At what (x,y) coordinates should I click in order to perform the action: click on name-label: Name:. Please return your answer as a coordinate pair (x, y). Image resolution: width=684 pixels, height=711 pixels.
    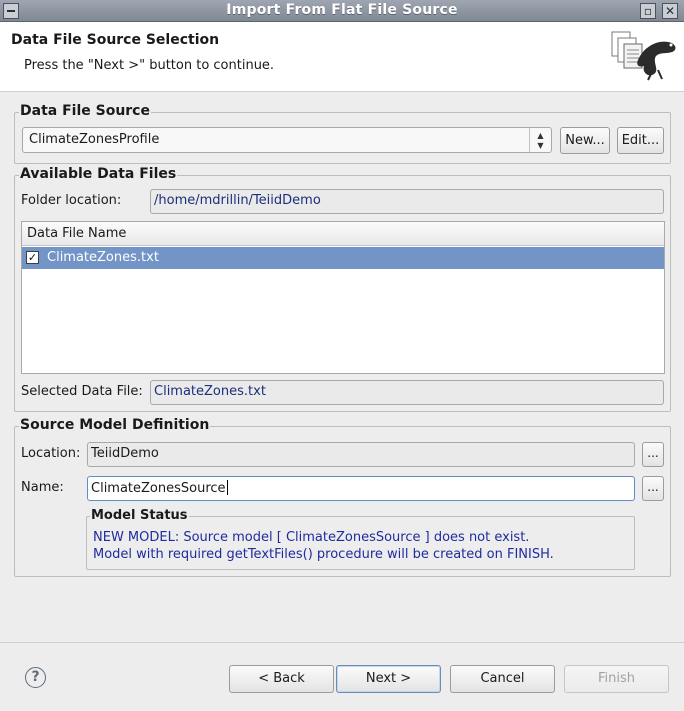
    Looking at the image, I should click on (42, 487).